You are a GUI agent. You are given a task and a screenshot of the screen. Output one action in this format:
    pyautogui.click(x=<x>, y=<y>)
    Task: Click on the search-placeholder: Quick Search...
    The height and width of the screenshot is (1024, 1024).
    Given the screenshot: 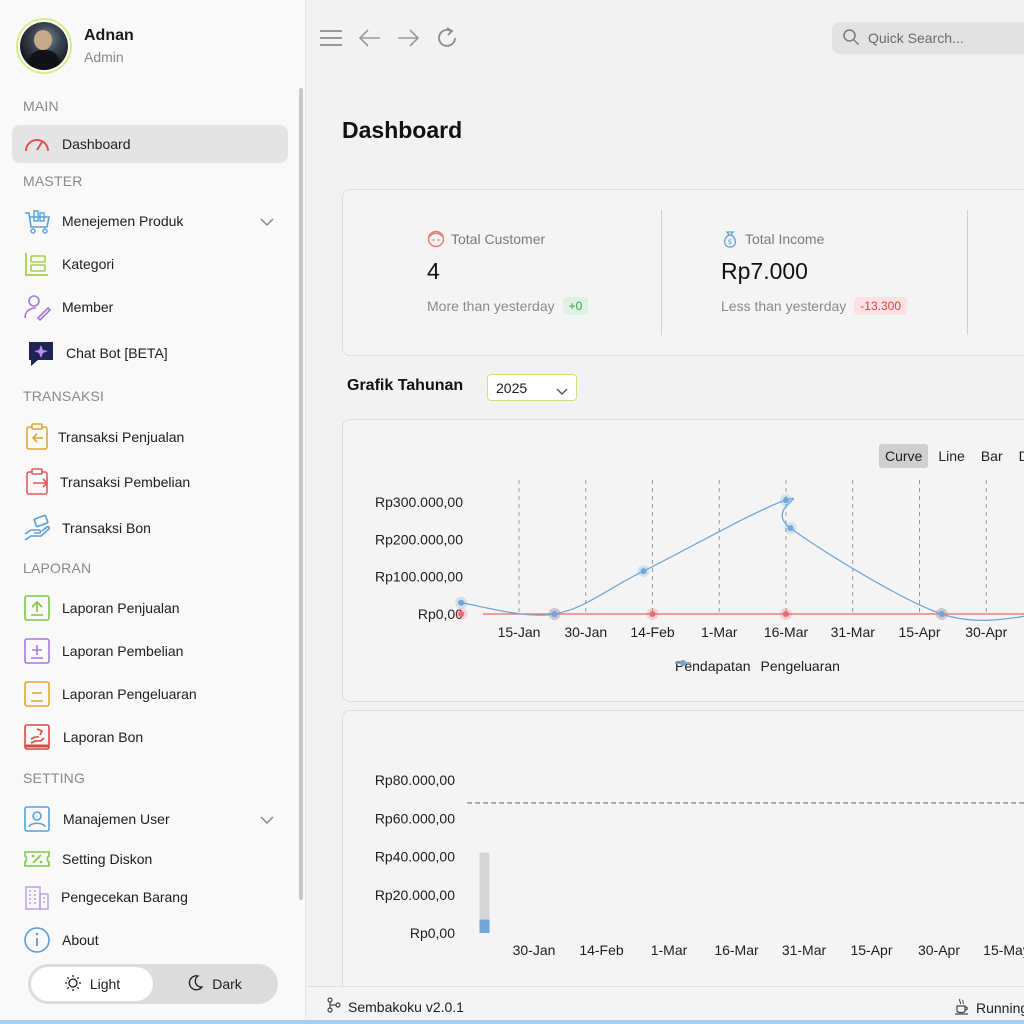 What is the action you would take?
    pyautogui.click(x=916, y=38)
    